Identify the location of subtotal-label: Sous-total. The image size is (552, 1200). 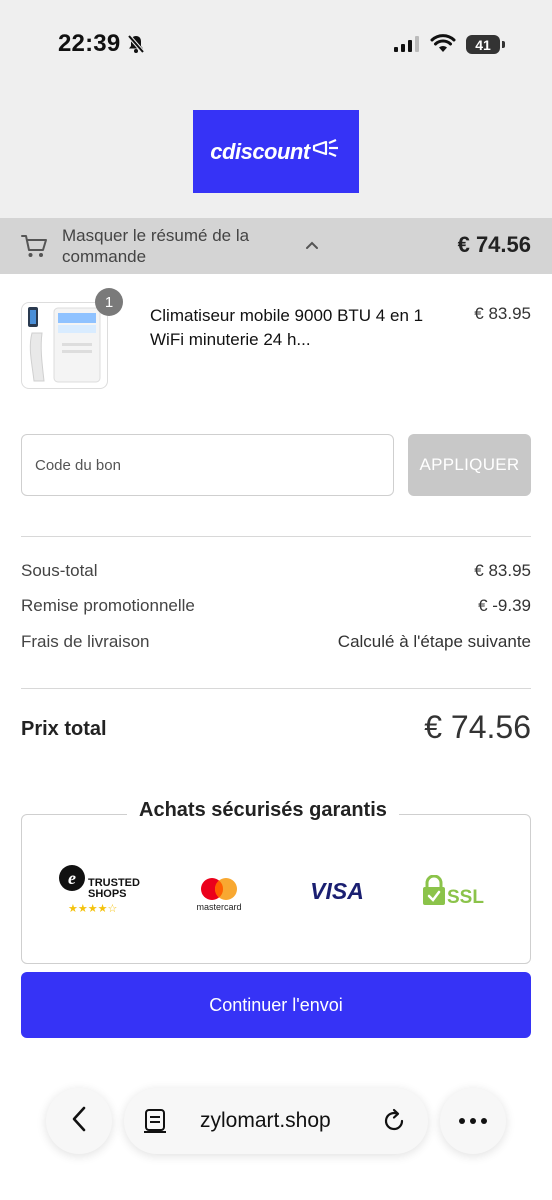
(59, 570).